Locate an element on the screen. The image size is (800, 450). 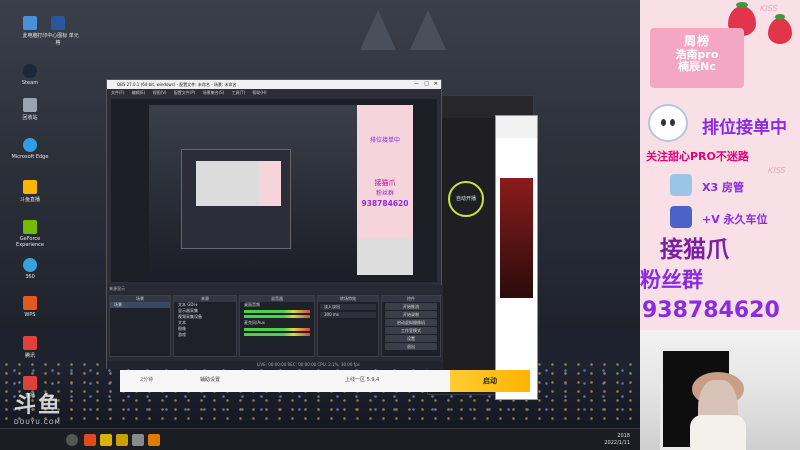
nvidia-icon is located at coordinates (30, 227).